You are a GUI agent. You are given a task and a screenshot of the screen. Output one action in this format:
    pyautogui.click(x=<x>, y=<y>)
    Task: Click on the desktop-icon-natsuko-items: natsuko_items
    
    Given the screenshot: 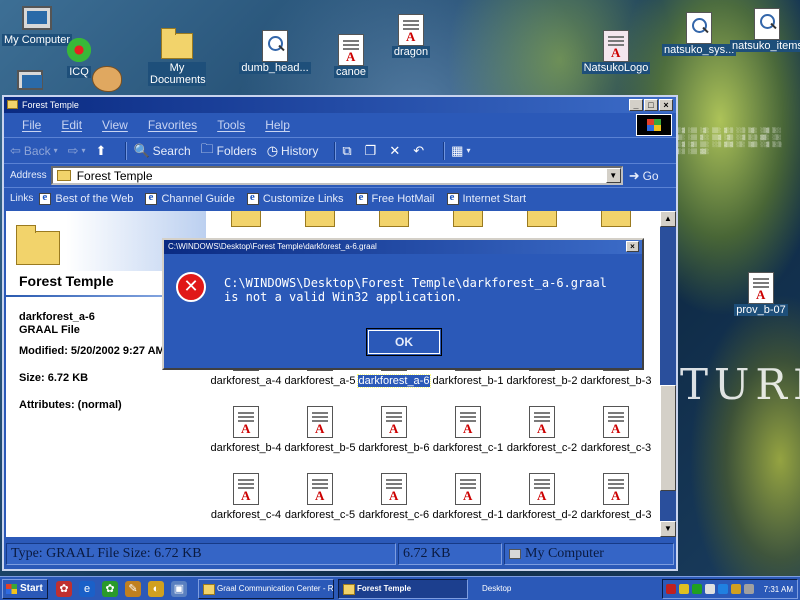 What is the action you would take?
    pyautogui.click(x=765, y=30)
    